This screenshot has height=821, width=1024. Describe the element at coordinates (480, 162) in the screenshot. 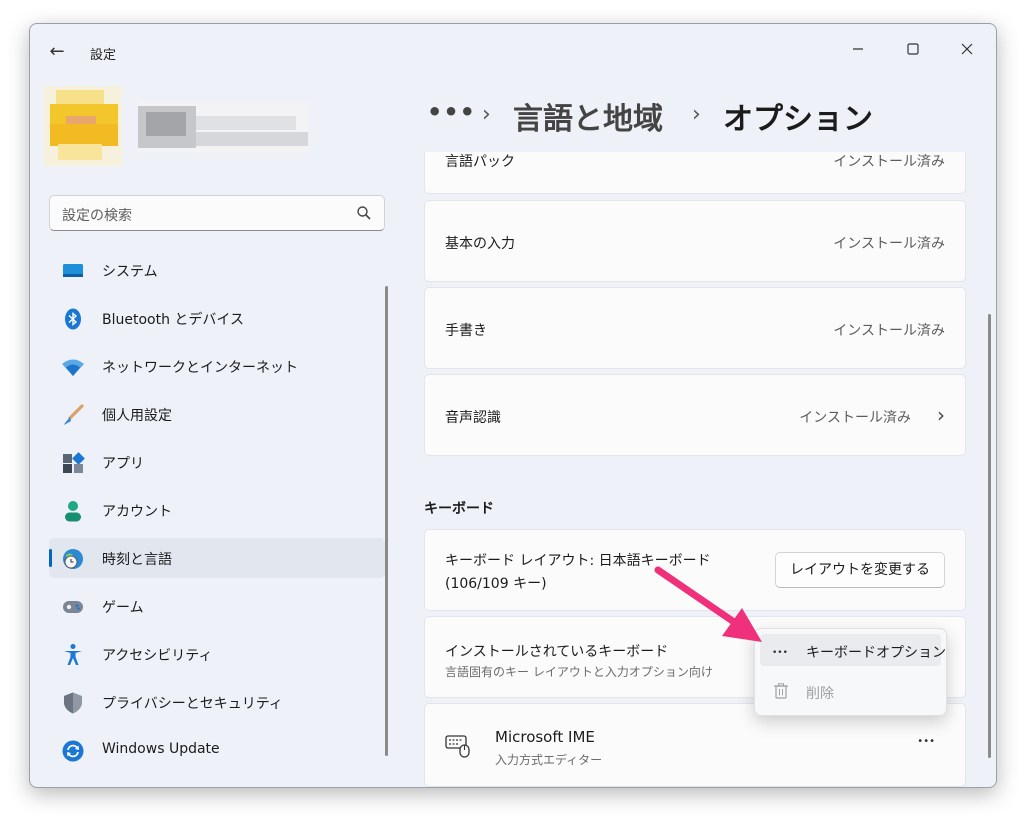

I see `feature-label: 言語パック` at that location.